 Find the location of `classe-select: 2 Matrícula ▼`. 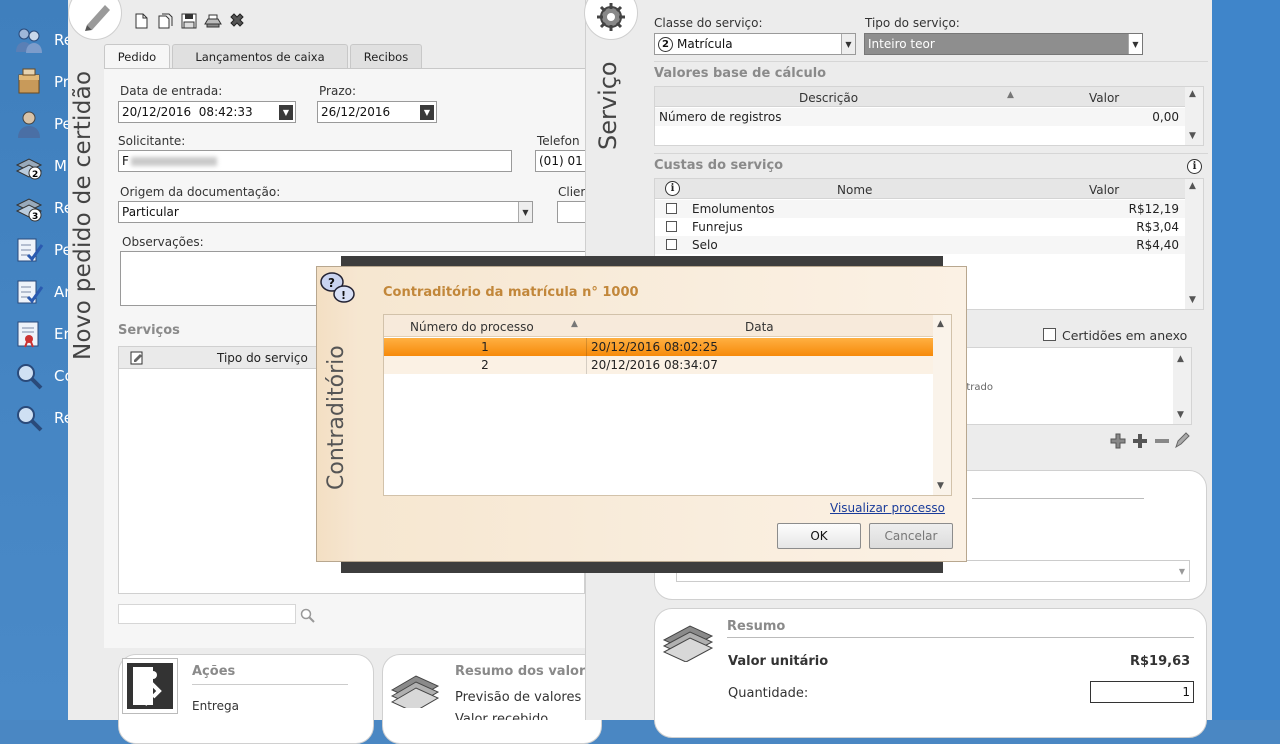

classe-select: 2 Matrícula ▼ is located at coordinates (755, 44).